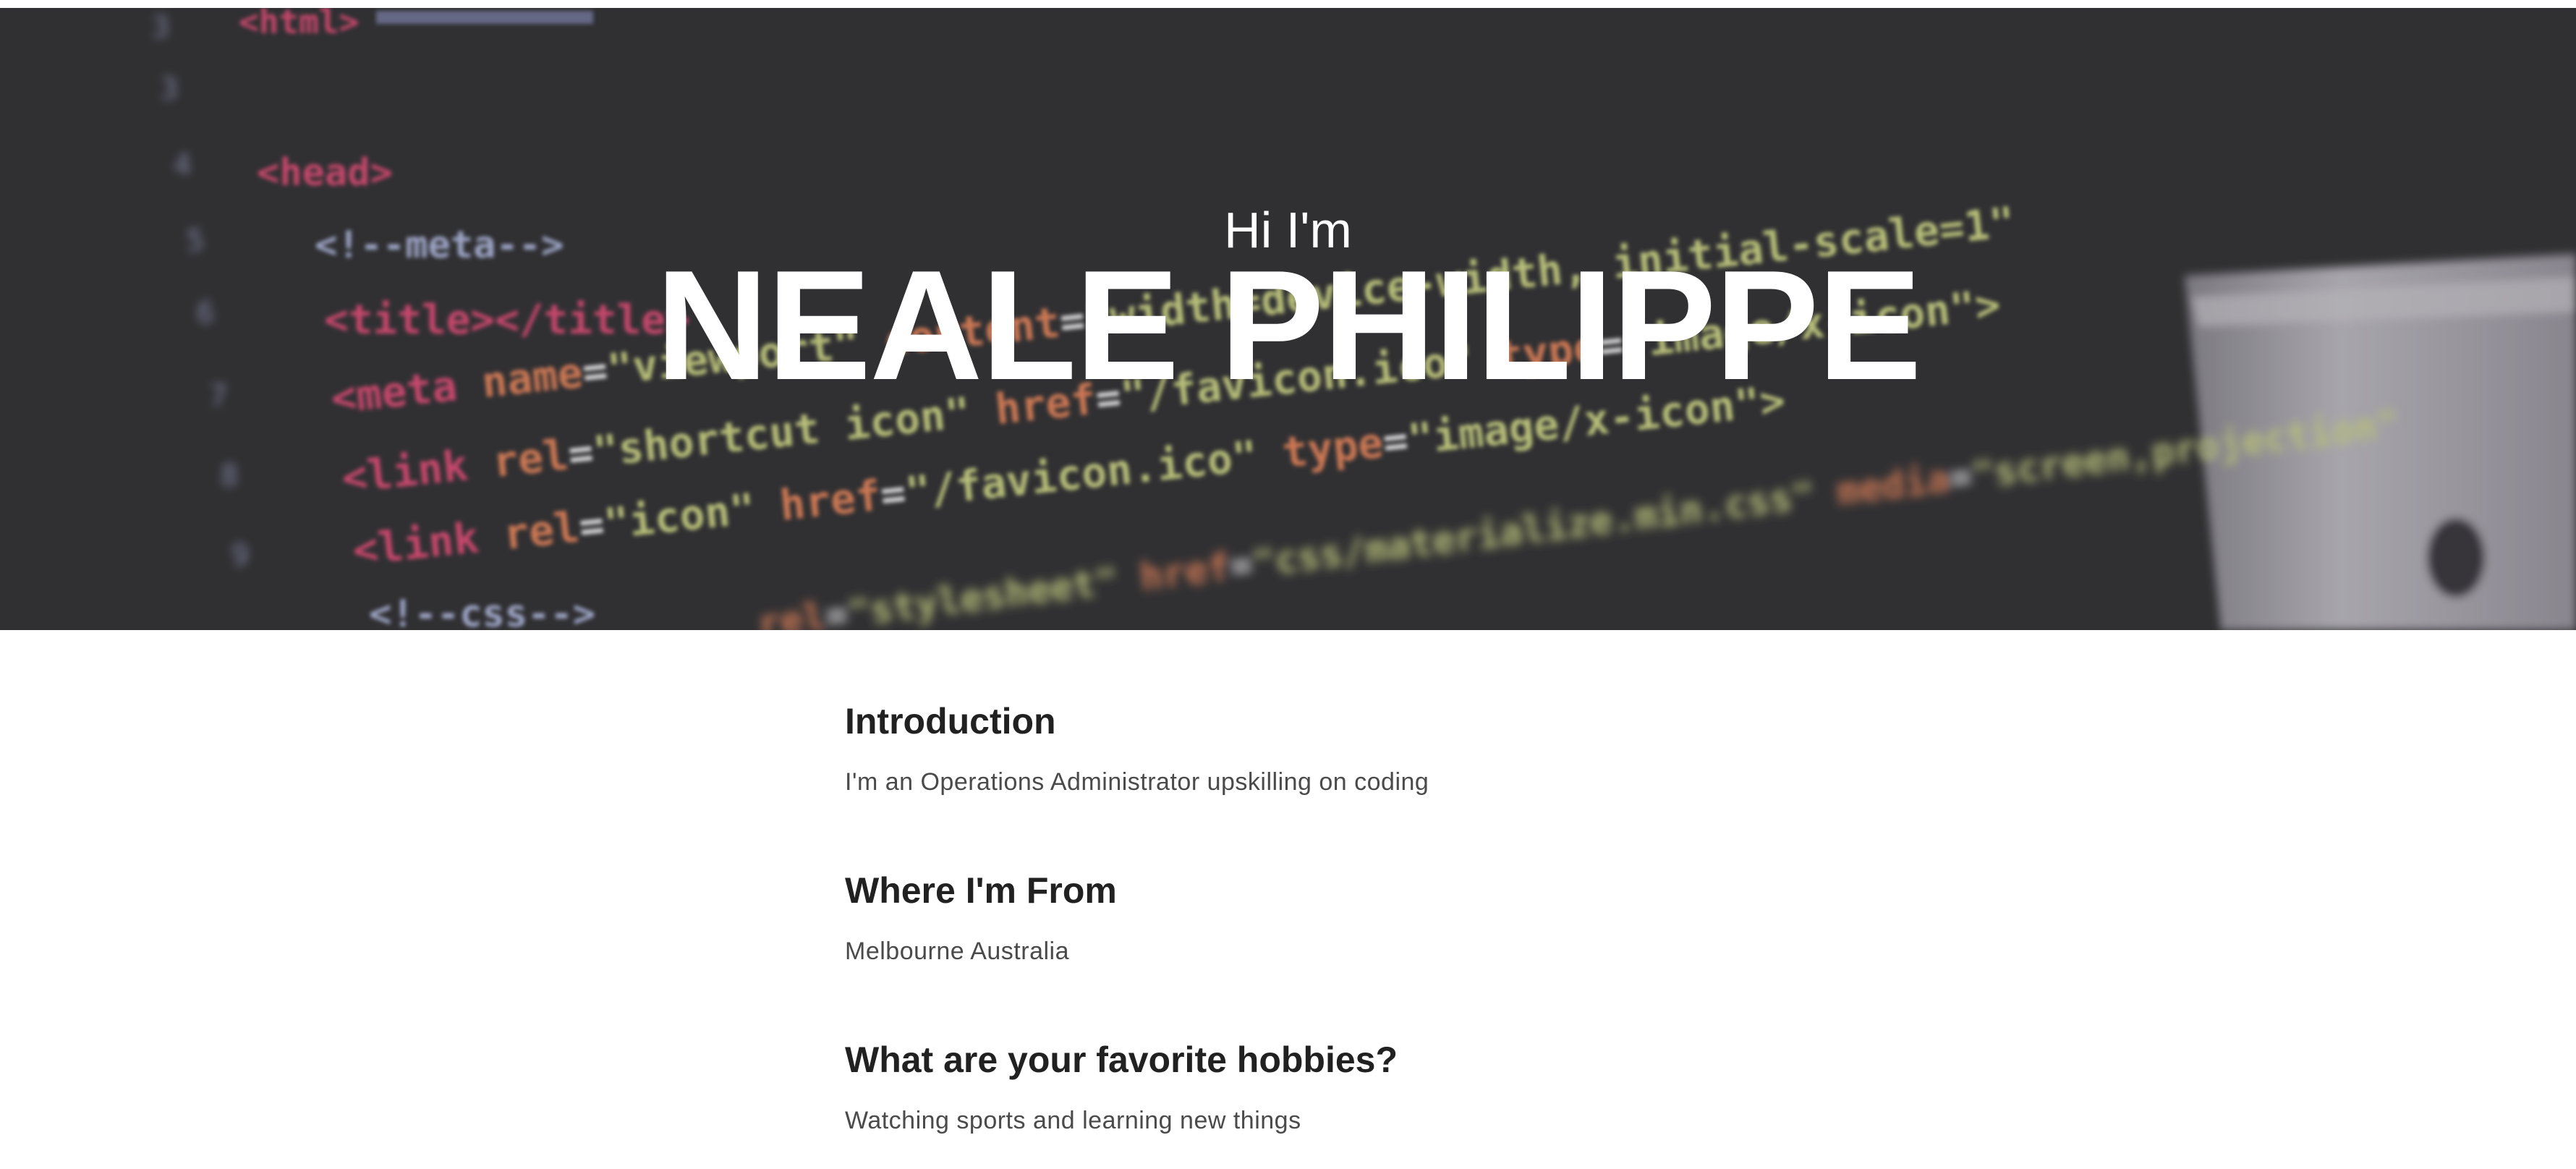 Image resolution: width=2576 pixels, height=1169 pixels. What do you see at coordinates (981, 890) in the screenshot?
I see `section-heading: Where I'm From` at bounding box center [981, 890].